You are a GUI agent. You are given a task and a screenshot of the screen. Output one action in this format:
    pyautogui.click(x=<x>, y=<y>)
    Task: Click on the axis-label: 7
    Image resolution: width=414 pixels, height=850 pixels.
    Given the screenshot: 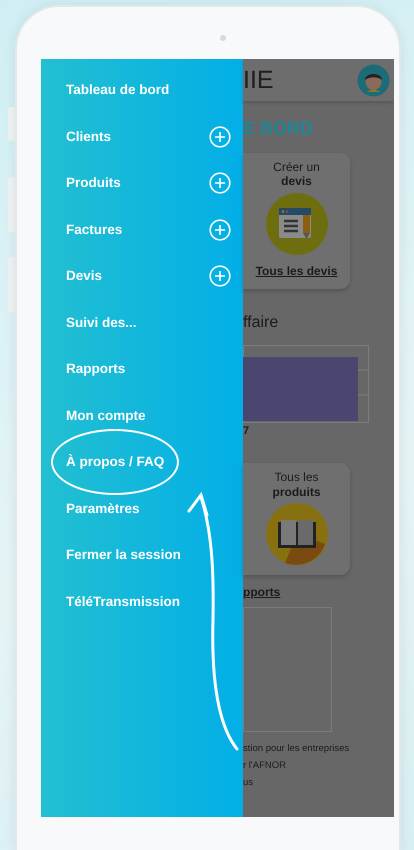 What is the action you would take?
    pyautogui.click(x=246, y=431)
    